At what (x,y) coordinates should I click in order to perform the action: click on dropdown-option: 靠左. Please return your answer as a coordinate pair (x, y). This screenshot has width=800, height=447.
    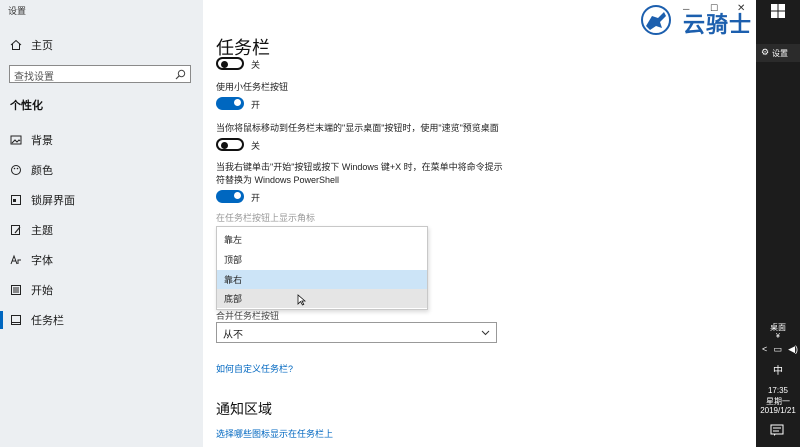
    Looking at the image, I should click on (322, 239).